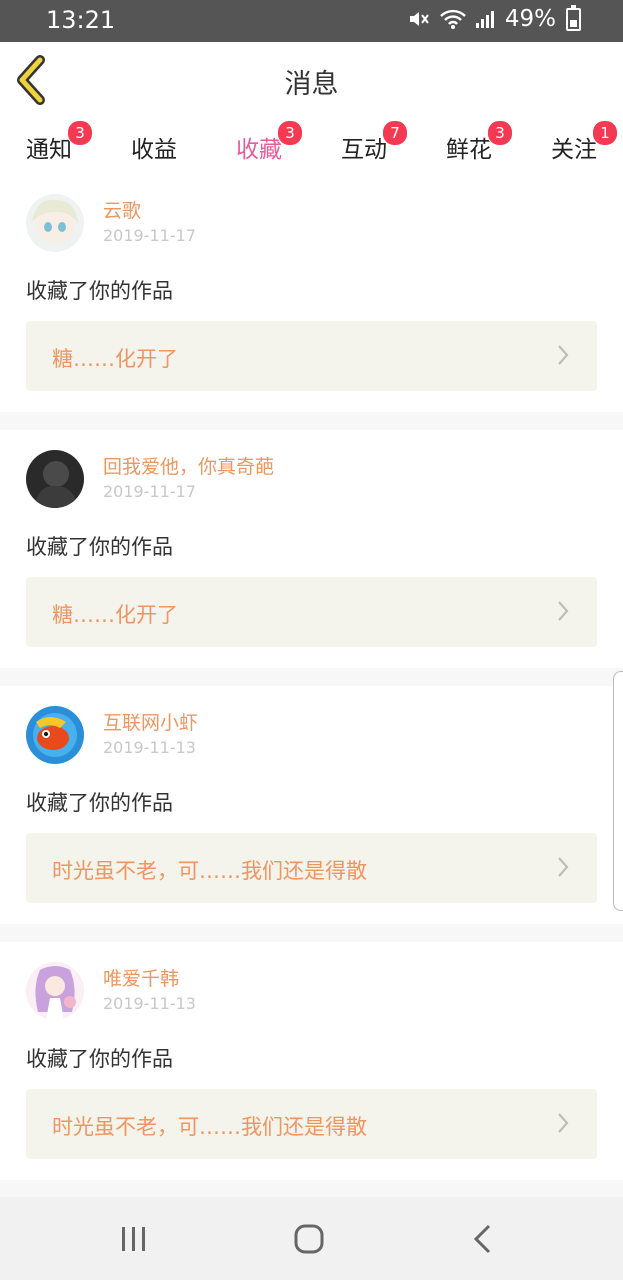 The height and width of the screenshot is (1280, 623). I want to click on username: 唯爱千韩, so click(141, 977).